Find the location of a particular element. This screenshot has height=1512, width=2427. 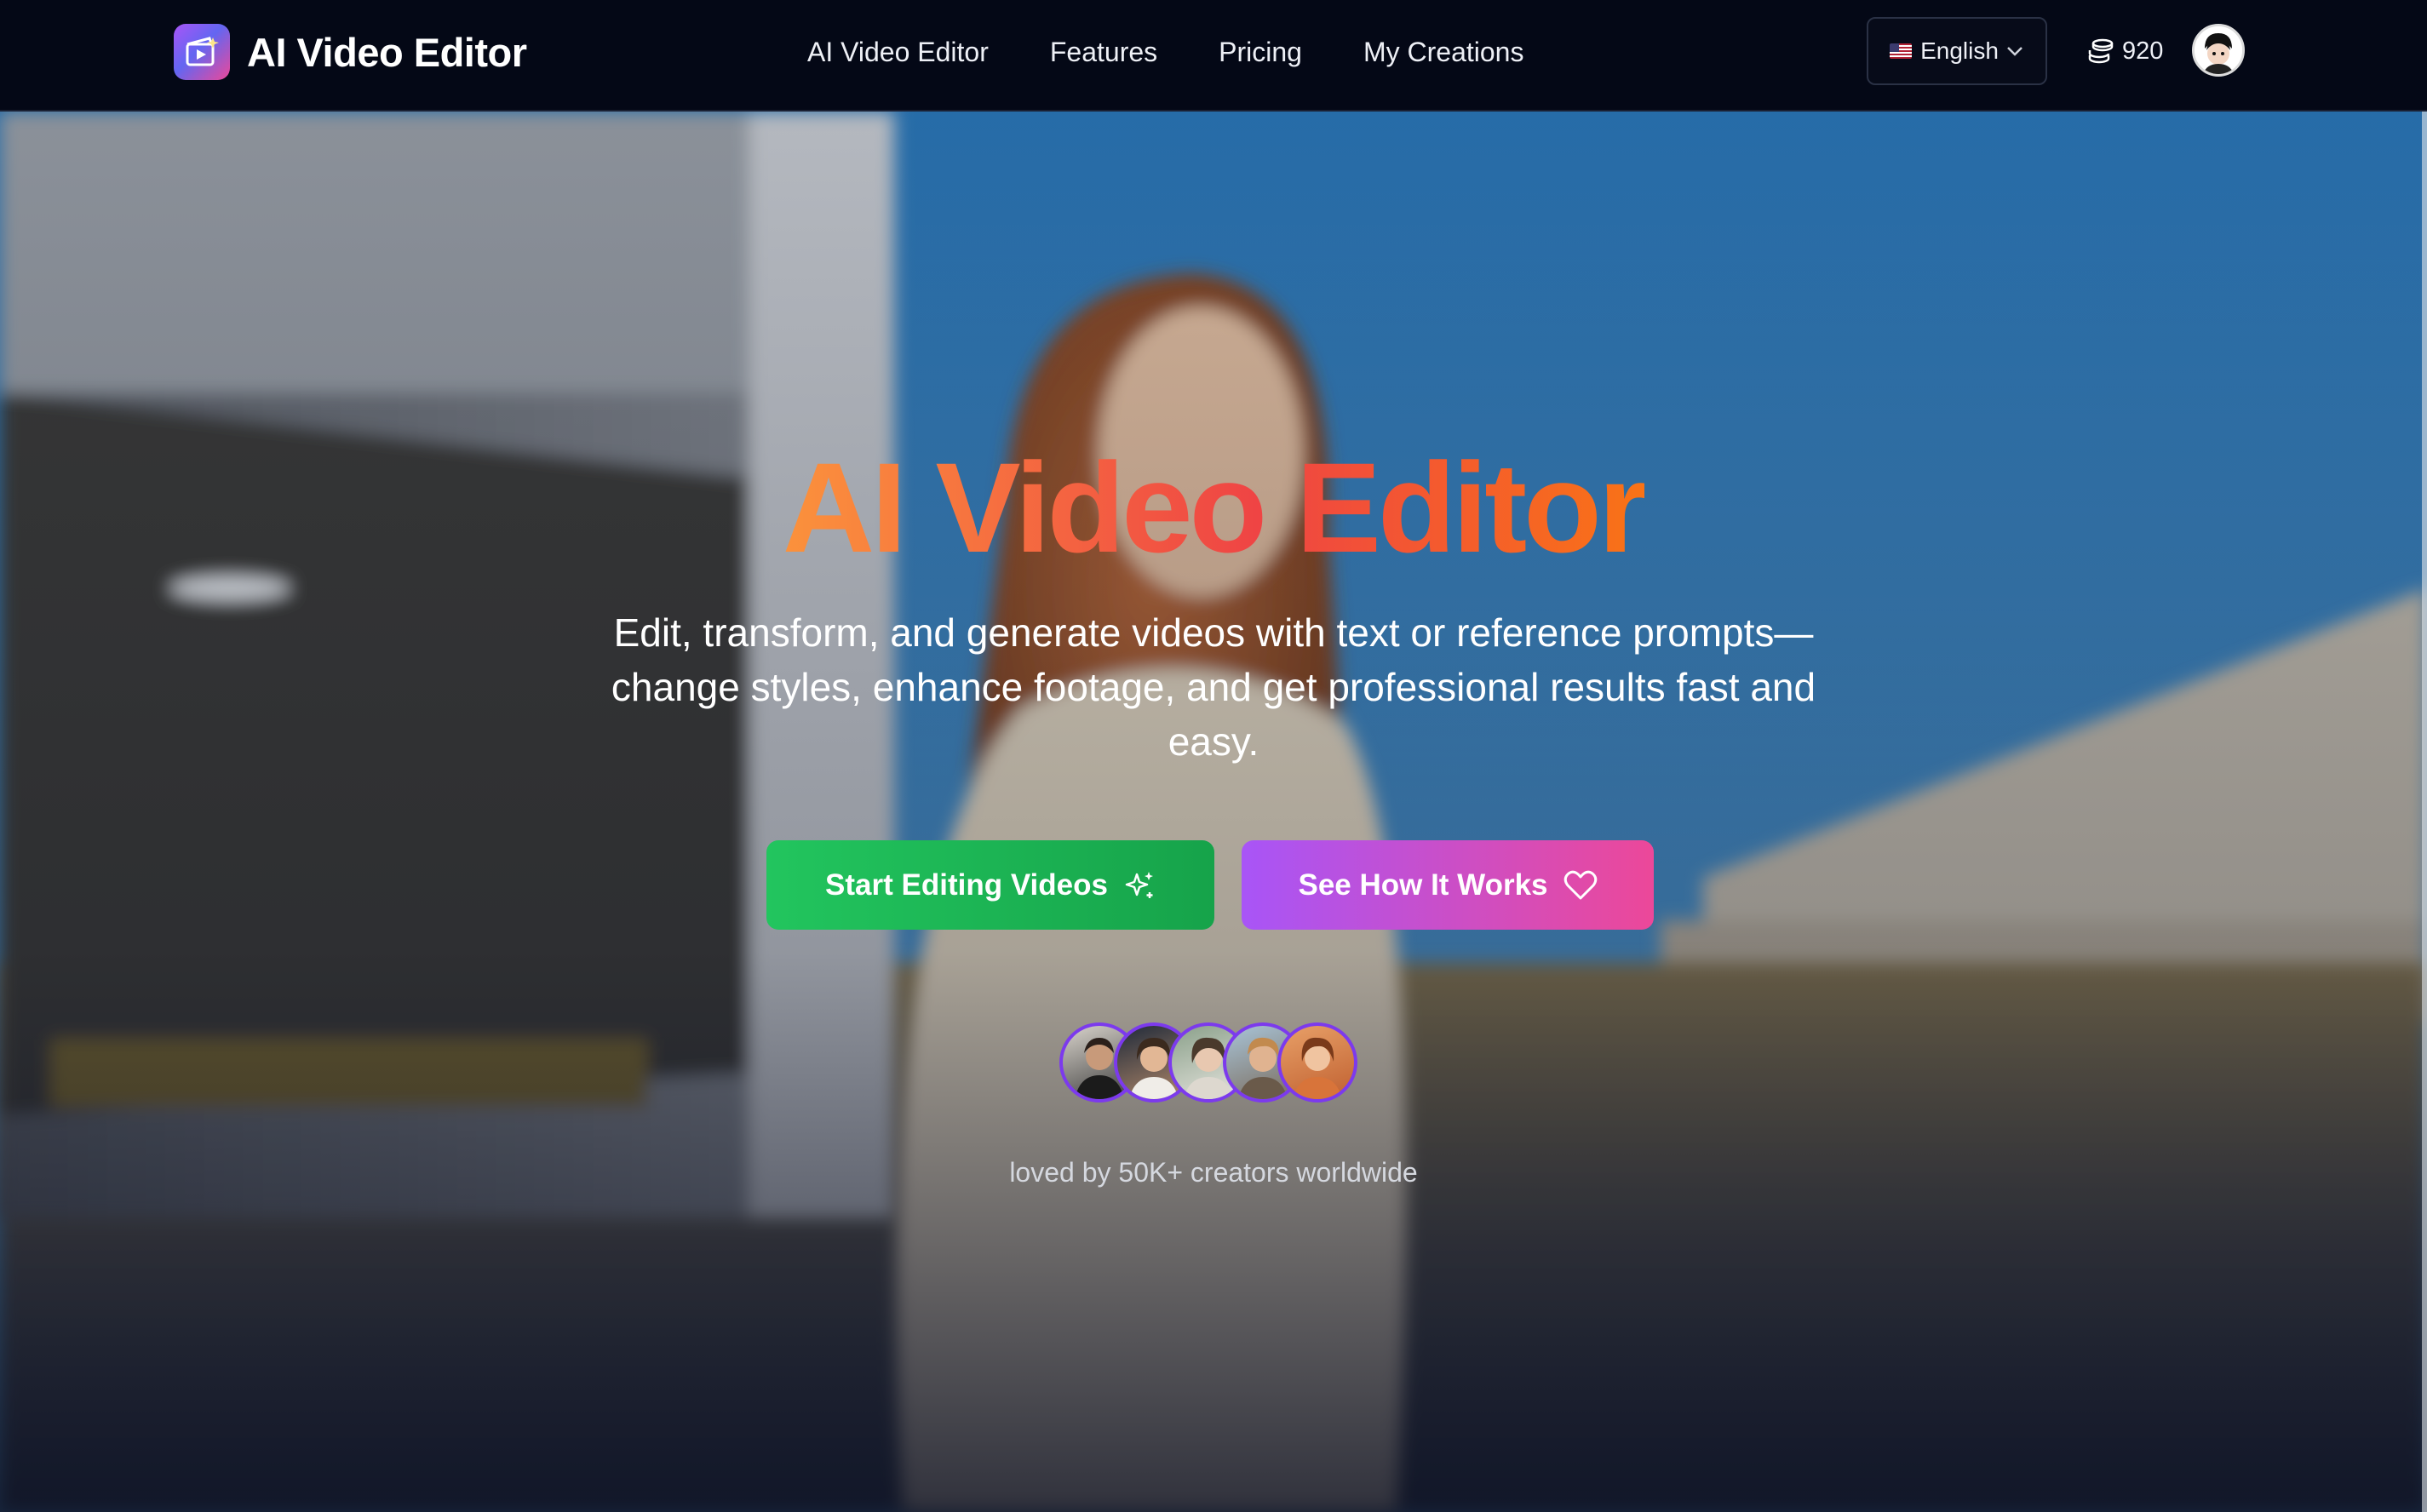

start-editing-button: Start Editing Videos is located at coordinates (990, 885).